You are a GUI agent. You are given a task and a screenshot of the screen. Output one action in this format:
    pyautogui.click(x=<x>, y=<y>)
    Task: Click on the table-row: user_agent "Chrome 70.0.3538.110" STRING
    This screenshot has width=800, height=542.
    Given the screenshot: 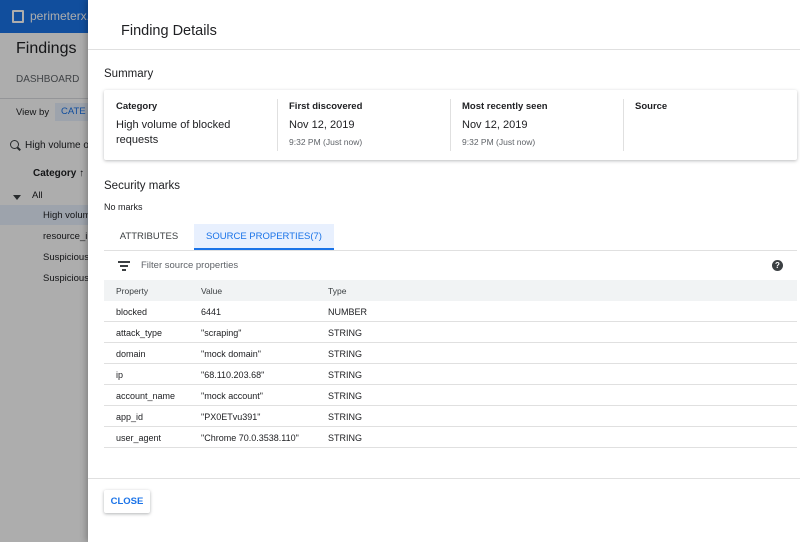 What is the action you would take?
    pyautogui.click(x=450, y=437)
    